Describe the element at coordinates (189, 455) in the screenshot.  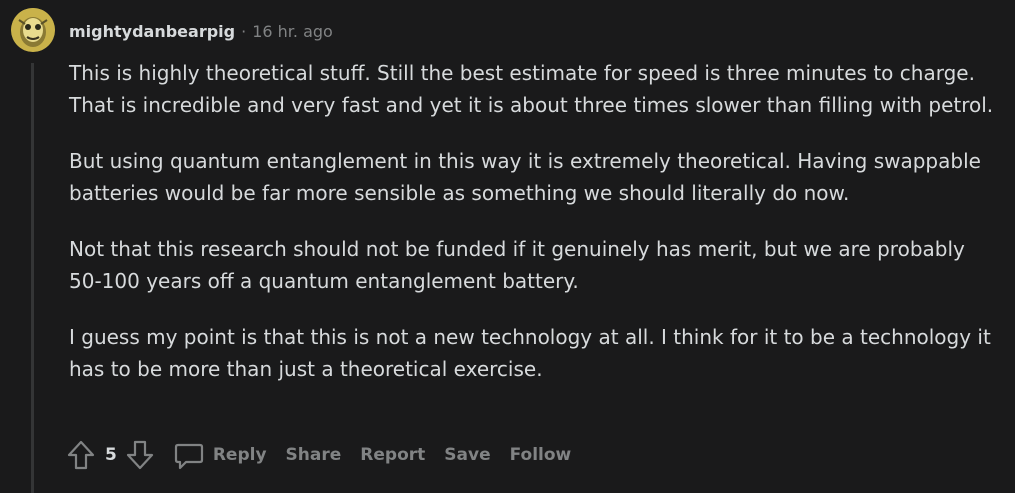
I see `comment-bubble-icon` at that location.